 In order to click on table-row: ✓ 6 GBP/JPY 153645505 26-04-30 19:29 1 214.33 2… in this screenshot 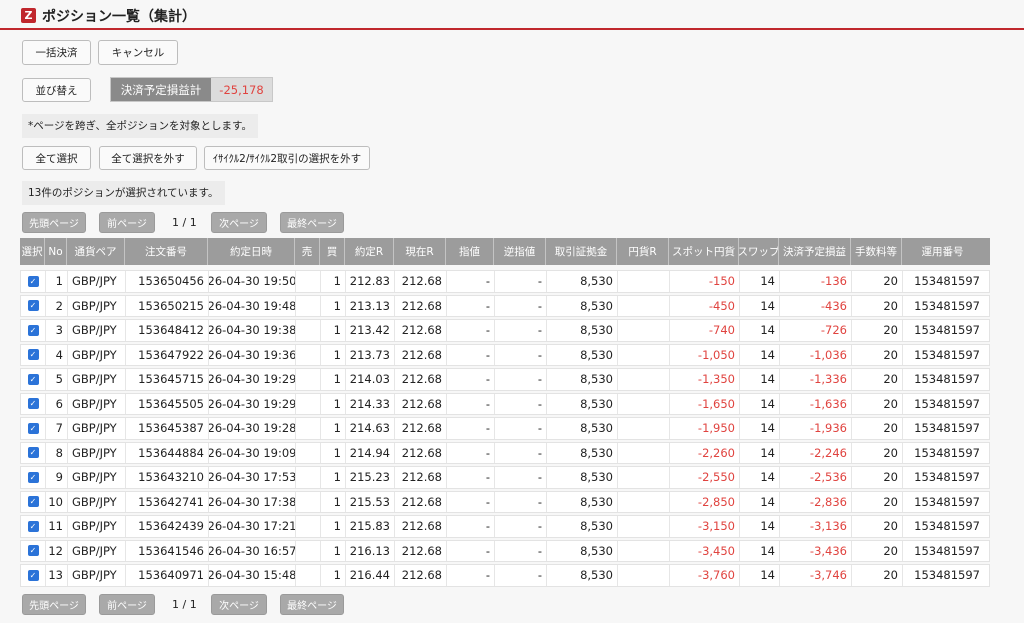, I will do `click(505, 403)`.